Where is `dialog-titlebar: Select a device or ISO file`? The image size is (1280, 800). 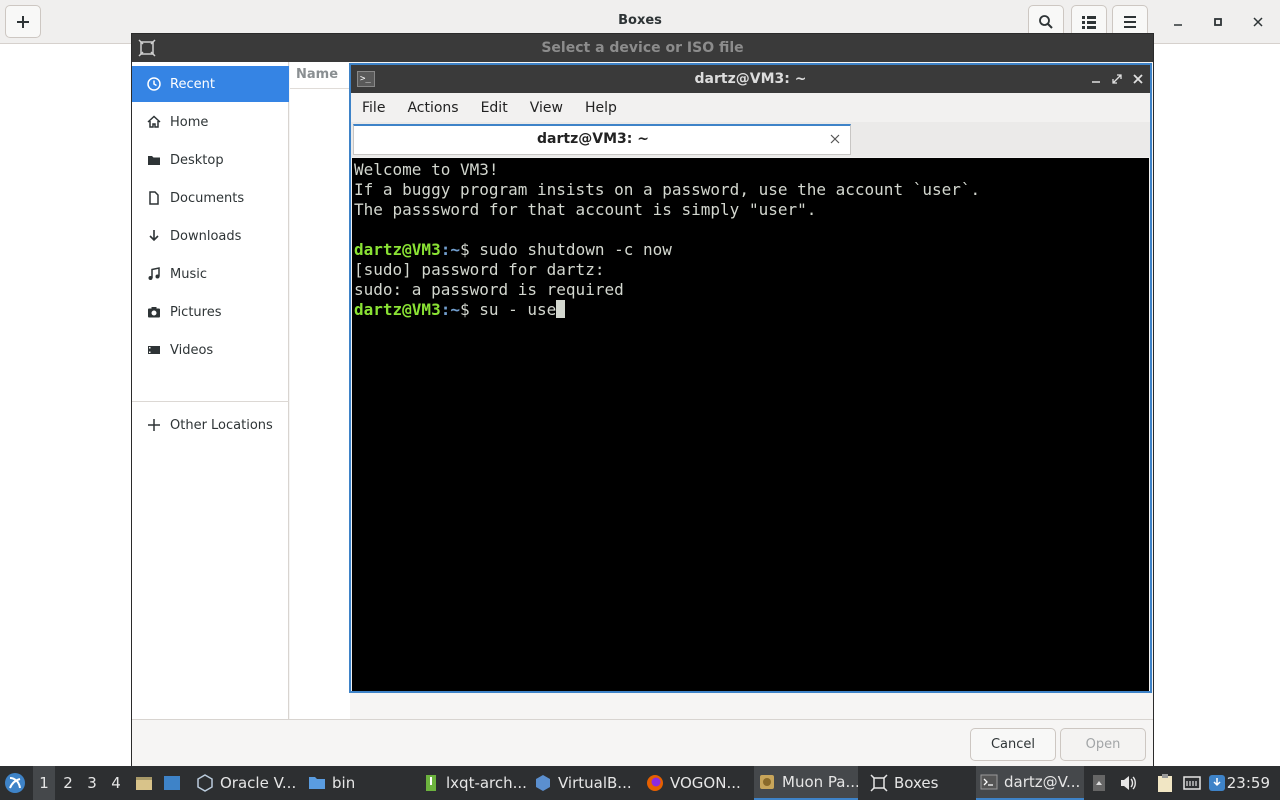 dialog-titlebar: Select a device or ISO file is located at coordinates (642, 48).